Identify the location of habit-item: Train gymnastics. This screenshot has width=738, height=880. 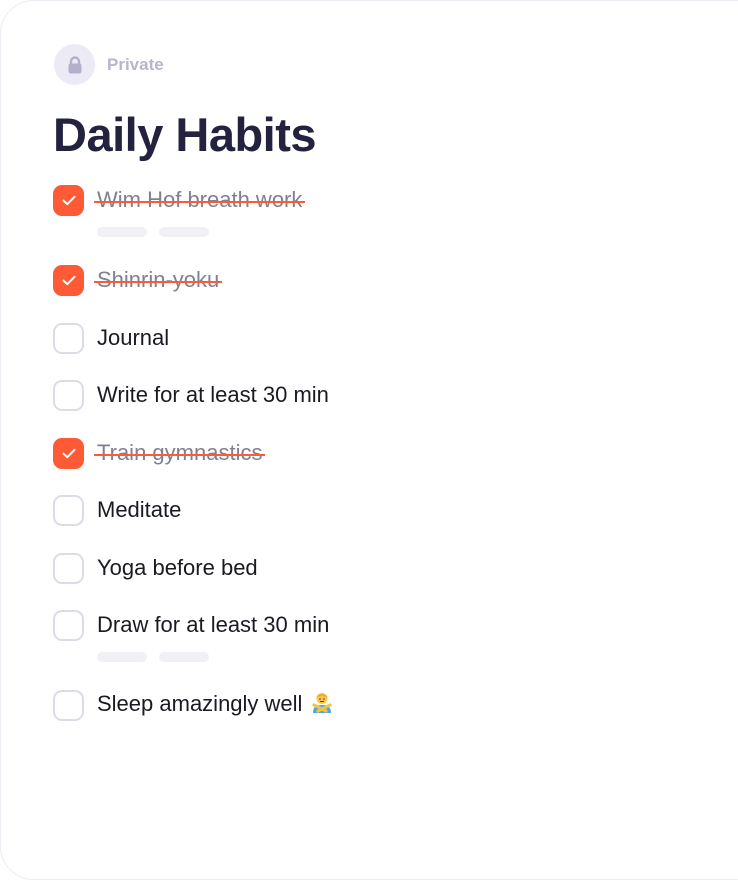
(159, 453).